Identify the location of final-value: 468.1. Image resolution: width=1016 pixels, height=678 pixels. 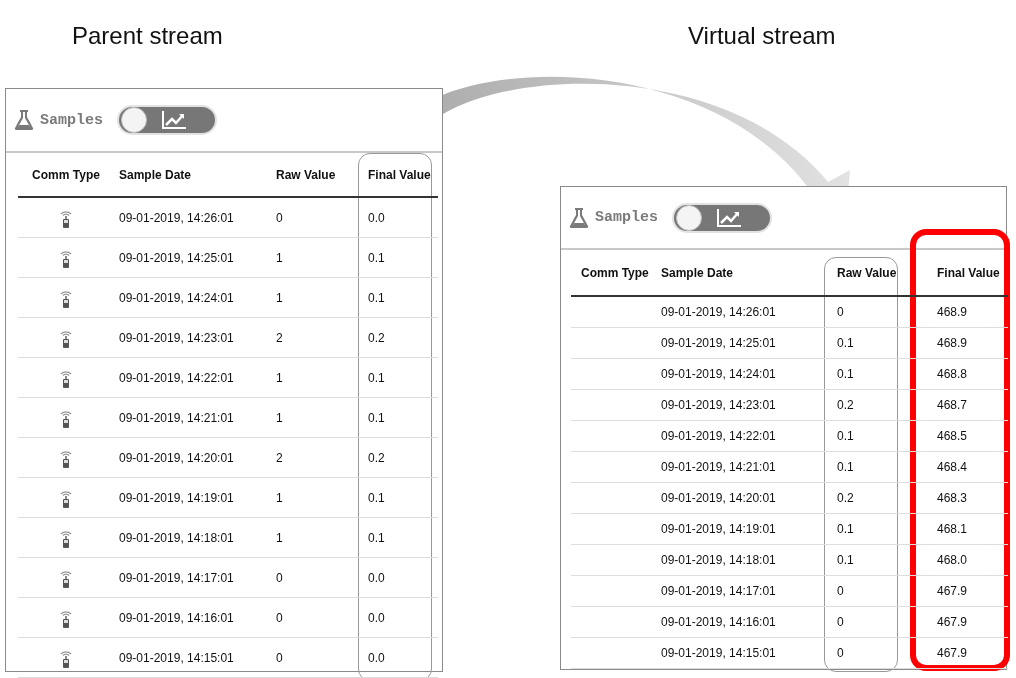
(952, 529).